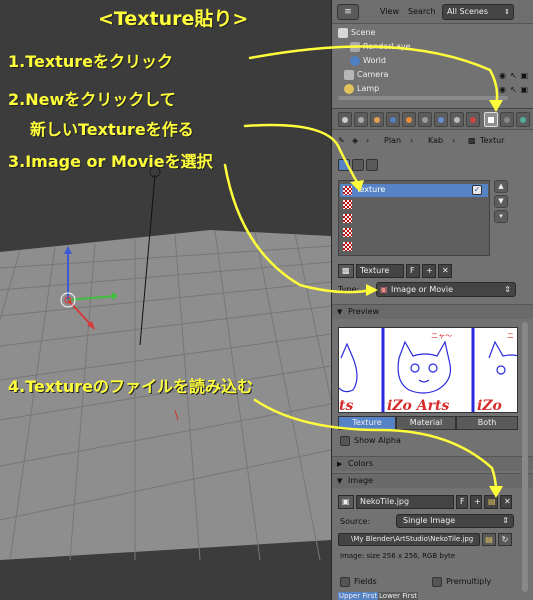 This screenshot has width=533, height=600. Describe the element at coordinates (506, 502) in the screenshot. I see `unlink-image-button: ✕` at that location.